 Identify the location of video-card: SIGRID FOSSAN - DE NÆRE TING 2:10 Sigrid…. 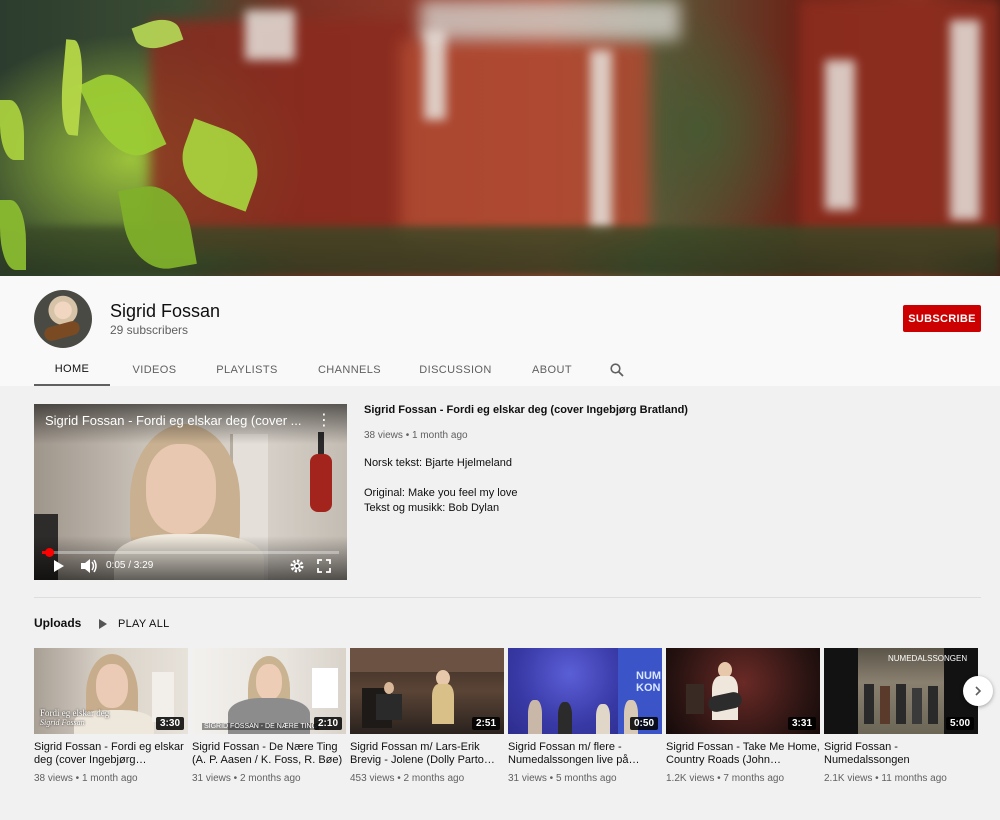
(269, 716).